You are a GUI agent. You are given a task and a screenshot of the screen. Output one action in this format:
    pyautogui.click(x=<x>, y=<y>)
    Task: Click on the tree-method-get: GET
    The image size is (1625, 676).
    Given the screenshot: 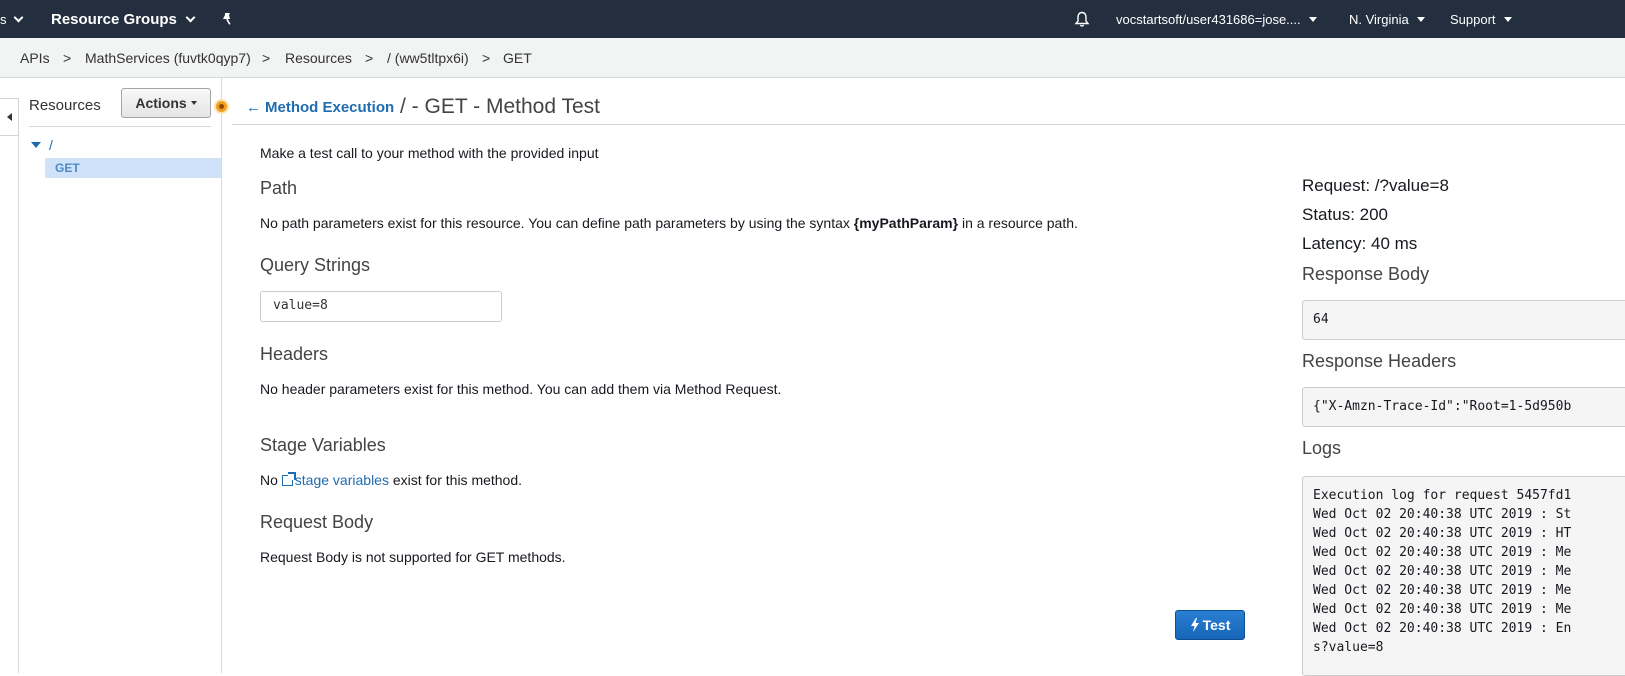 What is the action you would take?
    pyautogui.click(x=133, y=168)
    